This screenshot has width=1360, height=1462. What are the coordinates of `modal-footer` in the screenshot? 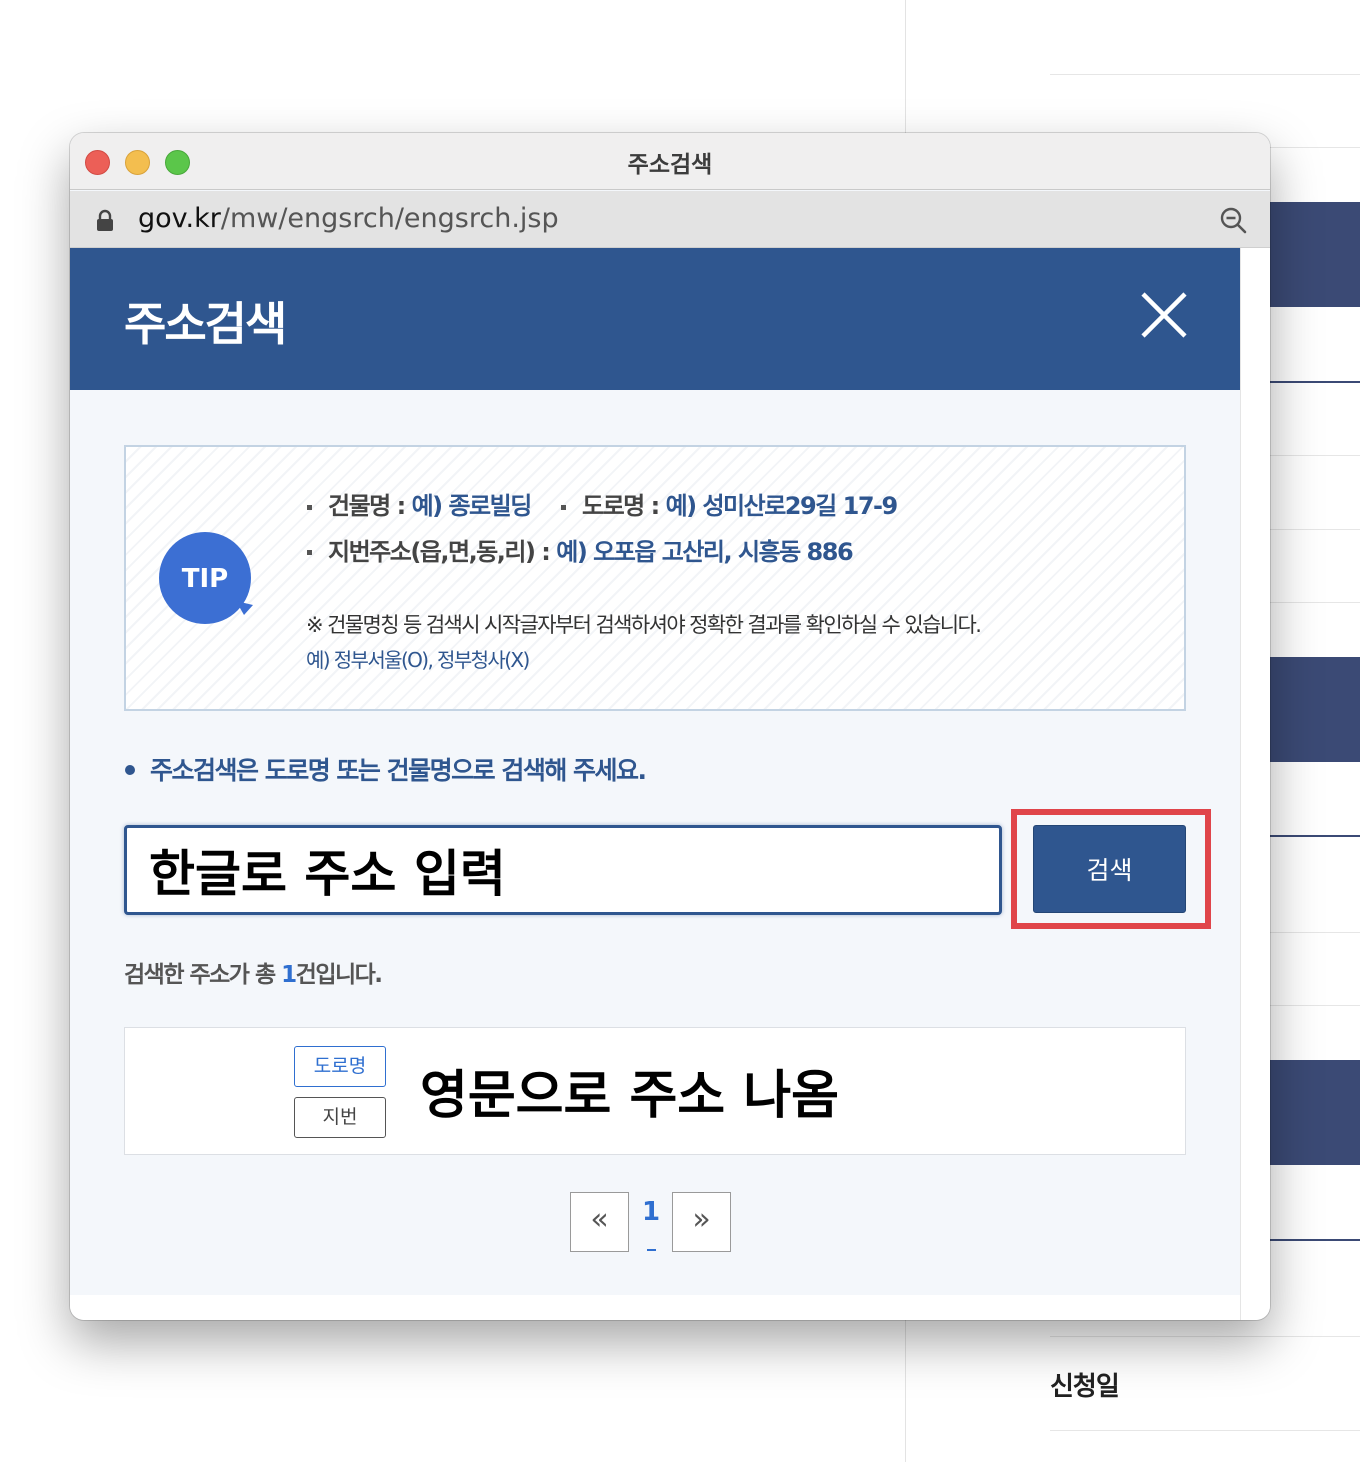 It's located at (655, 1307).